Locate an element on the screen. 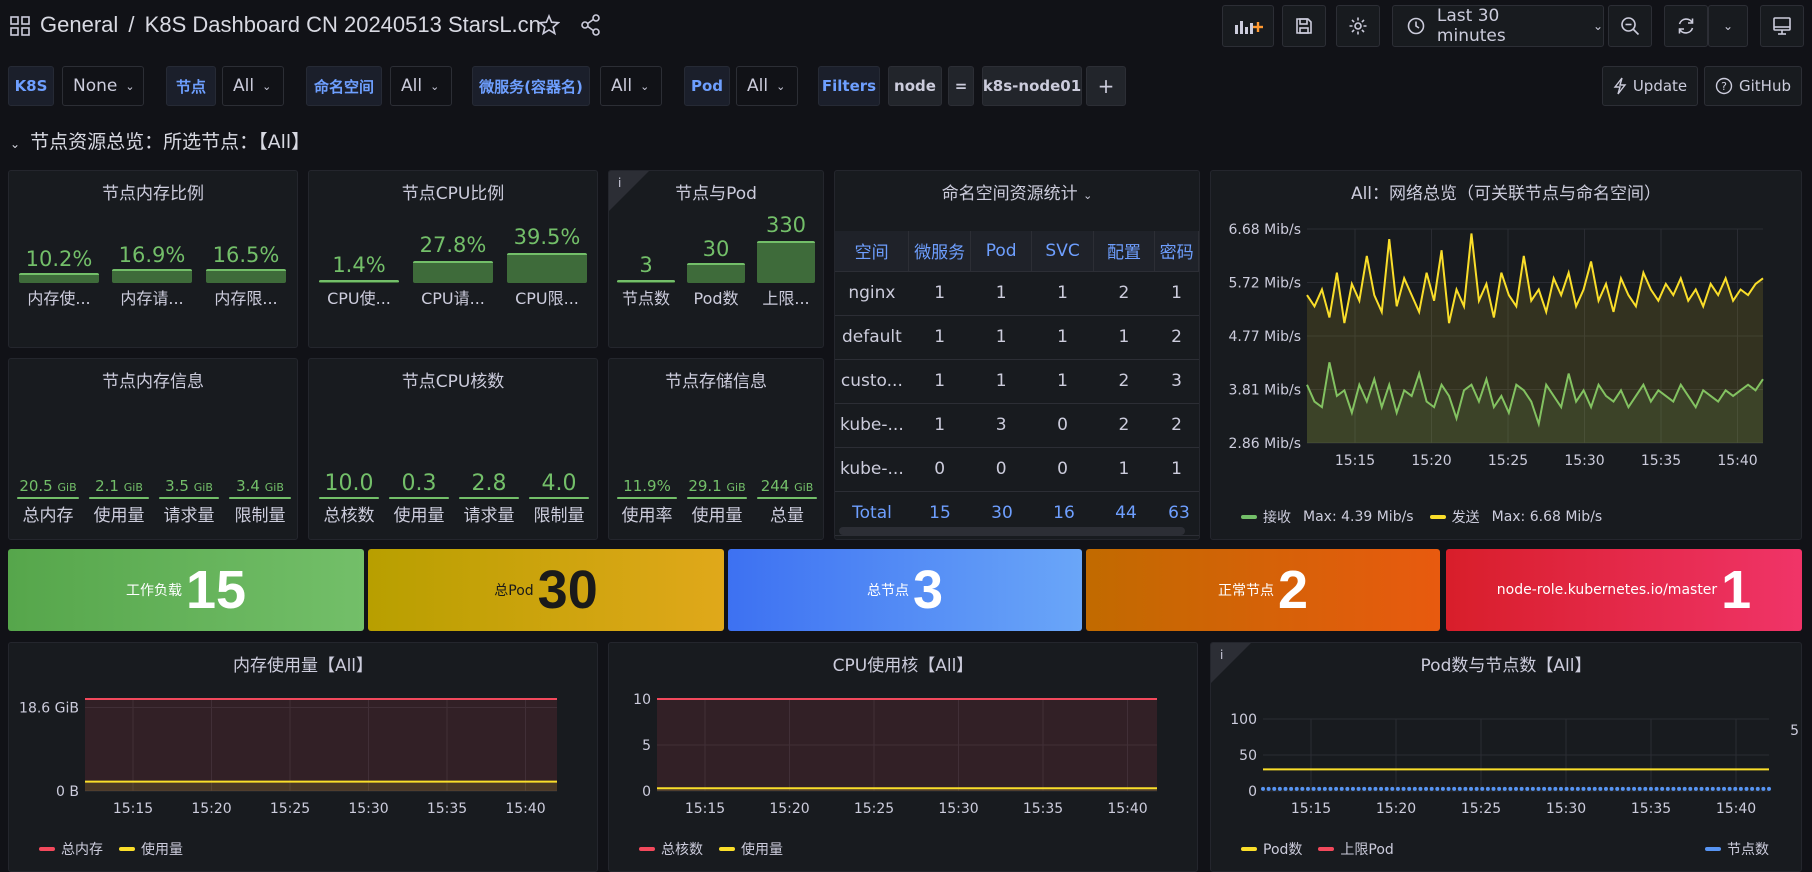 Image resolution: width=1812 pixels, height=872 pixels. stat-ready-nodes: 正常节点 2 is located at coordinates (1263, 590).